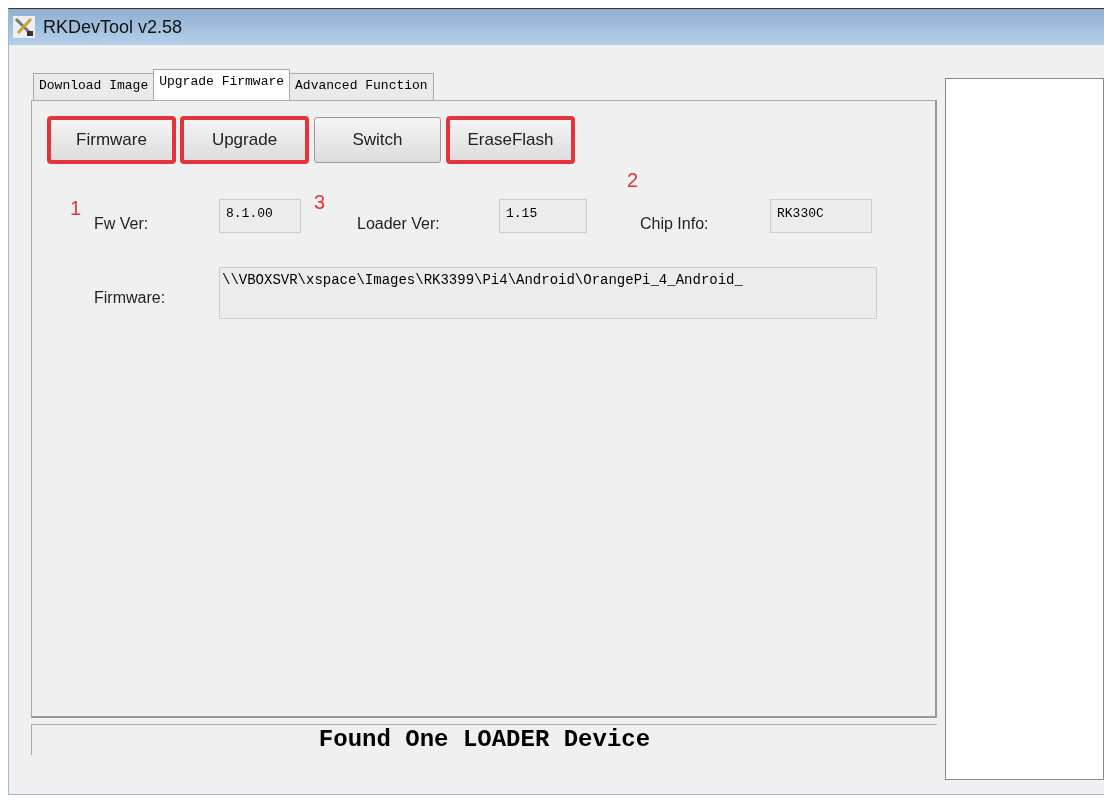 The image size is (1104, 803). Describe the element at coordinates (821, 216) in the screenshot. I see `info-field: RK330C` at that location.